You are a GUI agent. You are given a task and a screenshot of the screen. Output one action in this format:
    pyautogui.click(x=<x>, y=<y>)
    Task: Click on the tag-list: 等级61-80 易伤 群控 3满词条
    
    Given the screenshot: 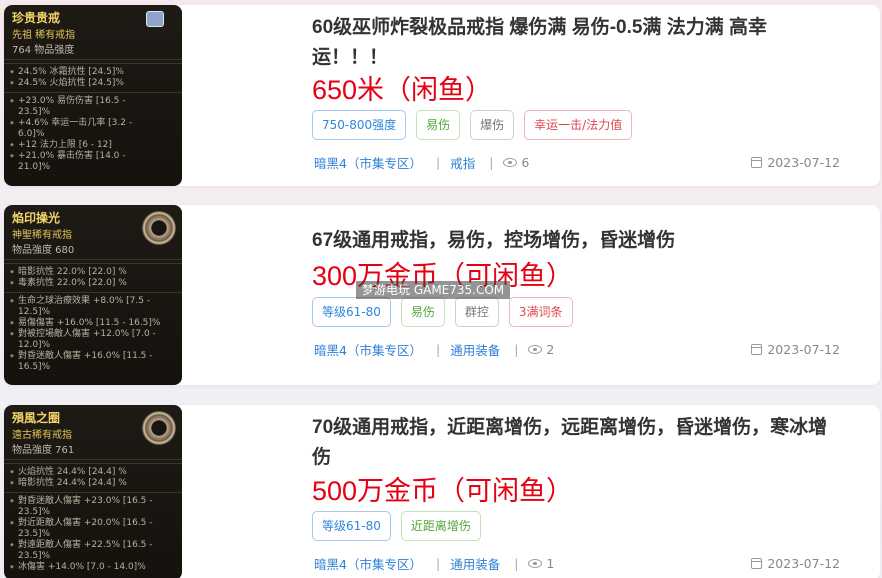 What is the action you would take?
    pyautogui.click(x=442, y=312)
    